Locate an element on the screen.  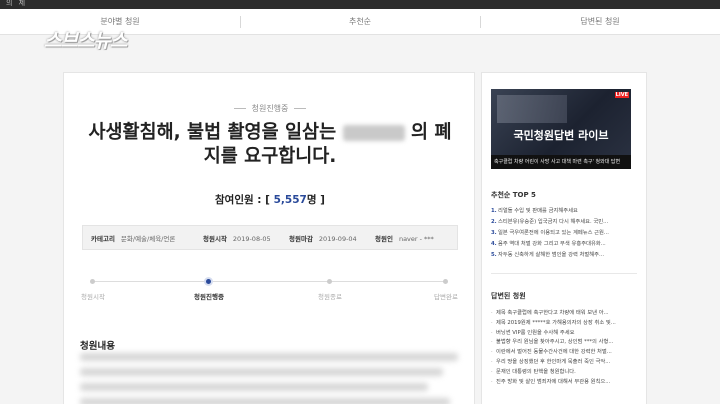
content-heading: 청원내용 is located at coordinates (97, 346).